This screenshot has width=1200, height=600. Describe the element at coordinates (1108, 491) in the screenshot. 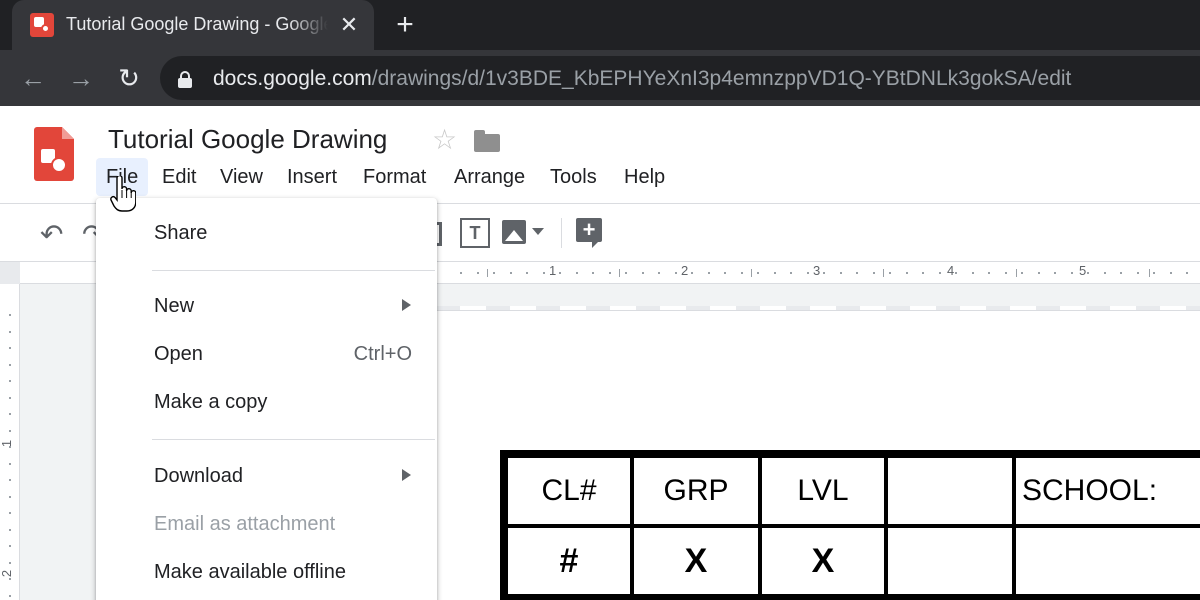

I see `table-cell: SCHOOL:` at that location.